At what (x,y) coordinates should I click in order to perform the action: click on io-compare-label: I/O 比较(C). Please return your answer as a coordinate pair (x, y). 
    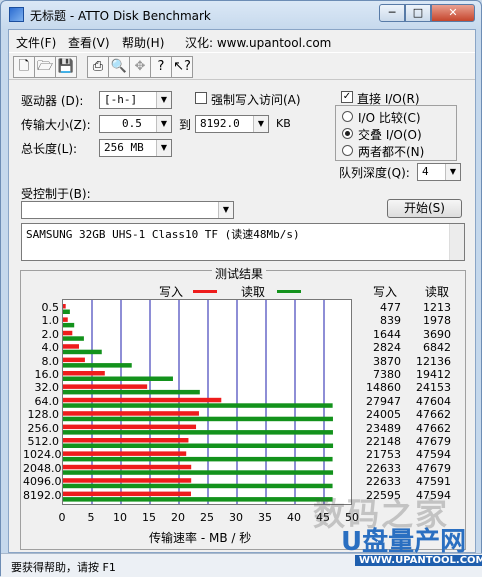
    Looking at the image, I should click on (389, 118).